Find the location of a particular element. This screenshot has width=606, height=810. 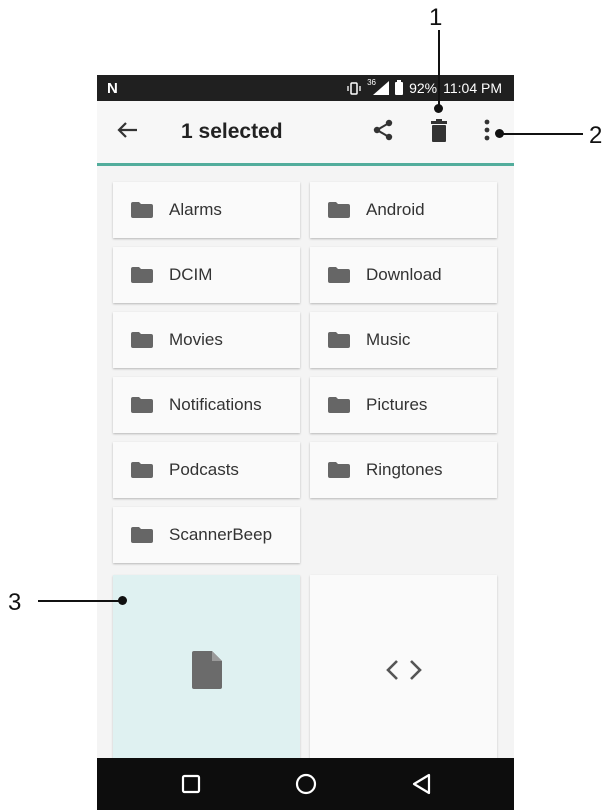

back-arrow-icon is located at coordinates (128, 130).